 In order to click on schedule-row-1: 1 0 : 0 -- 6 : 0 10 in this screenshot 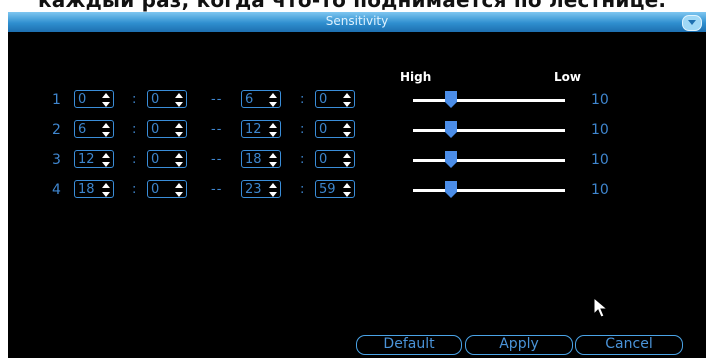, I will do `click(357, 100)`.